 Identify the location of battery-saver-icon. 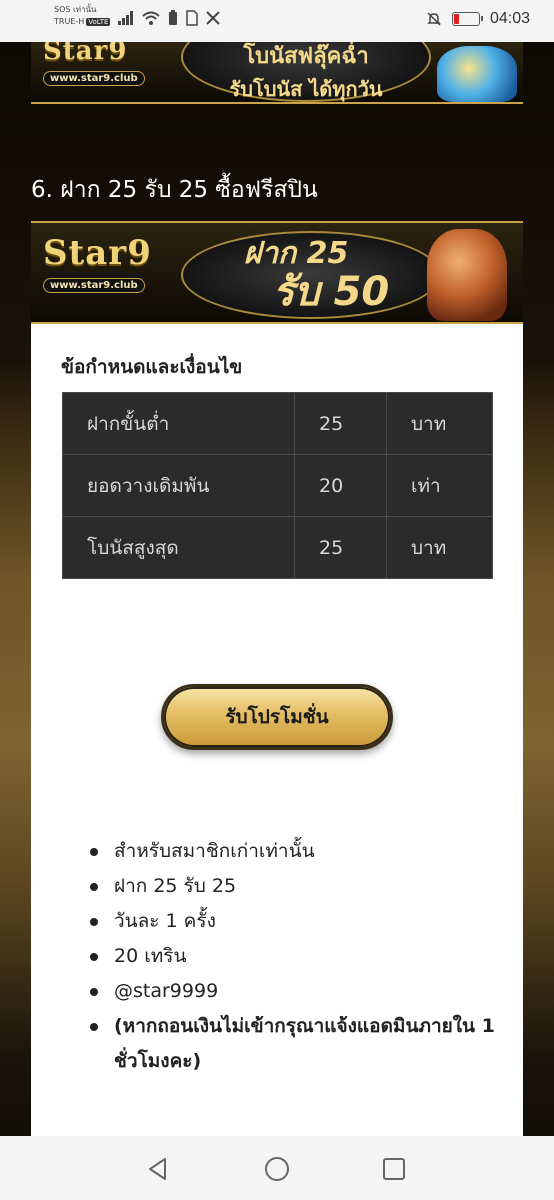
(173, 17).